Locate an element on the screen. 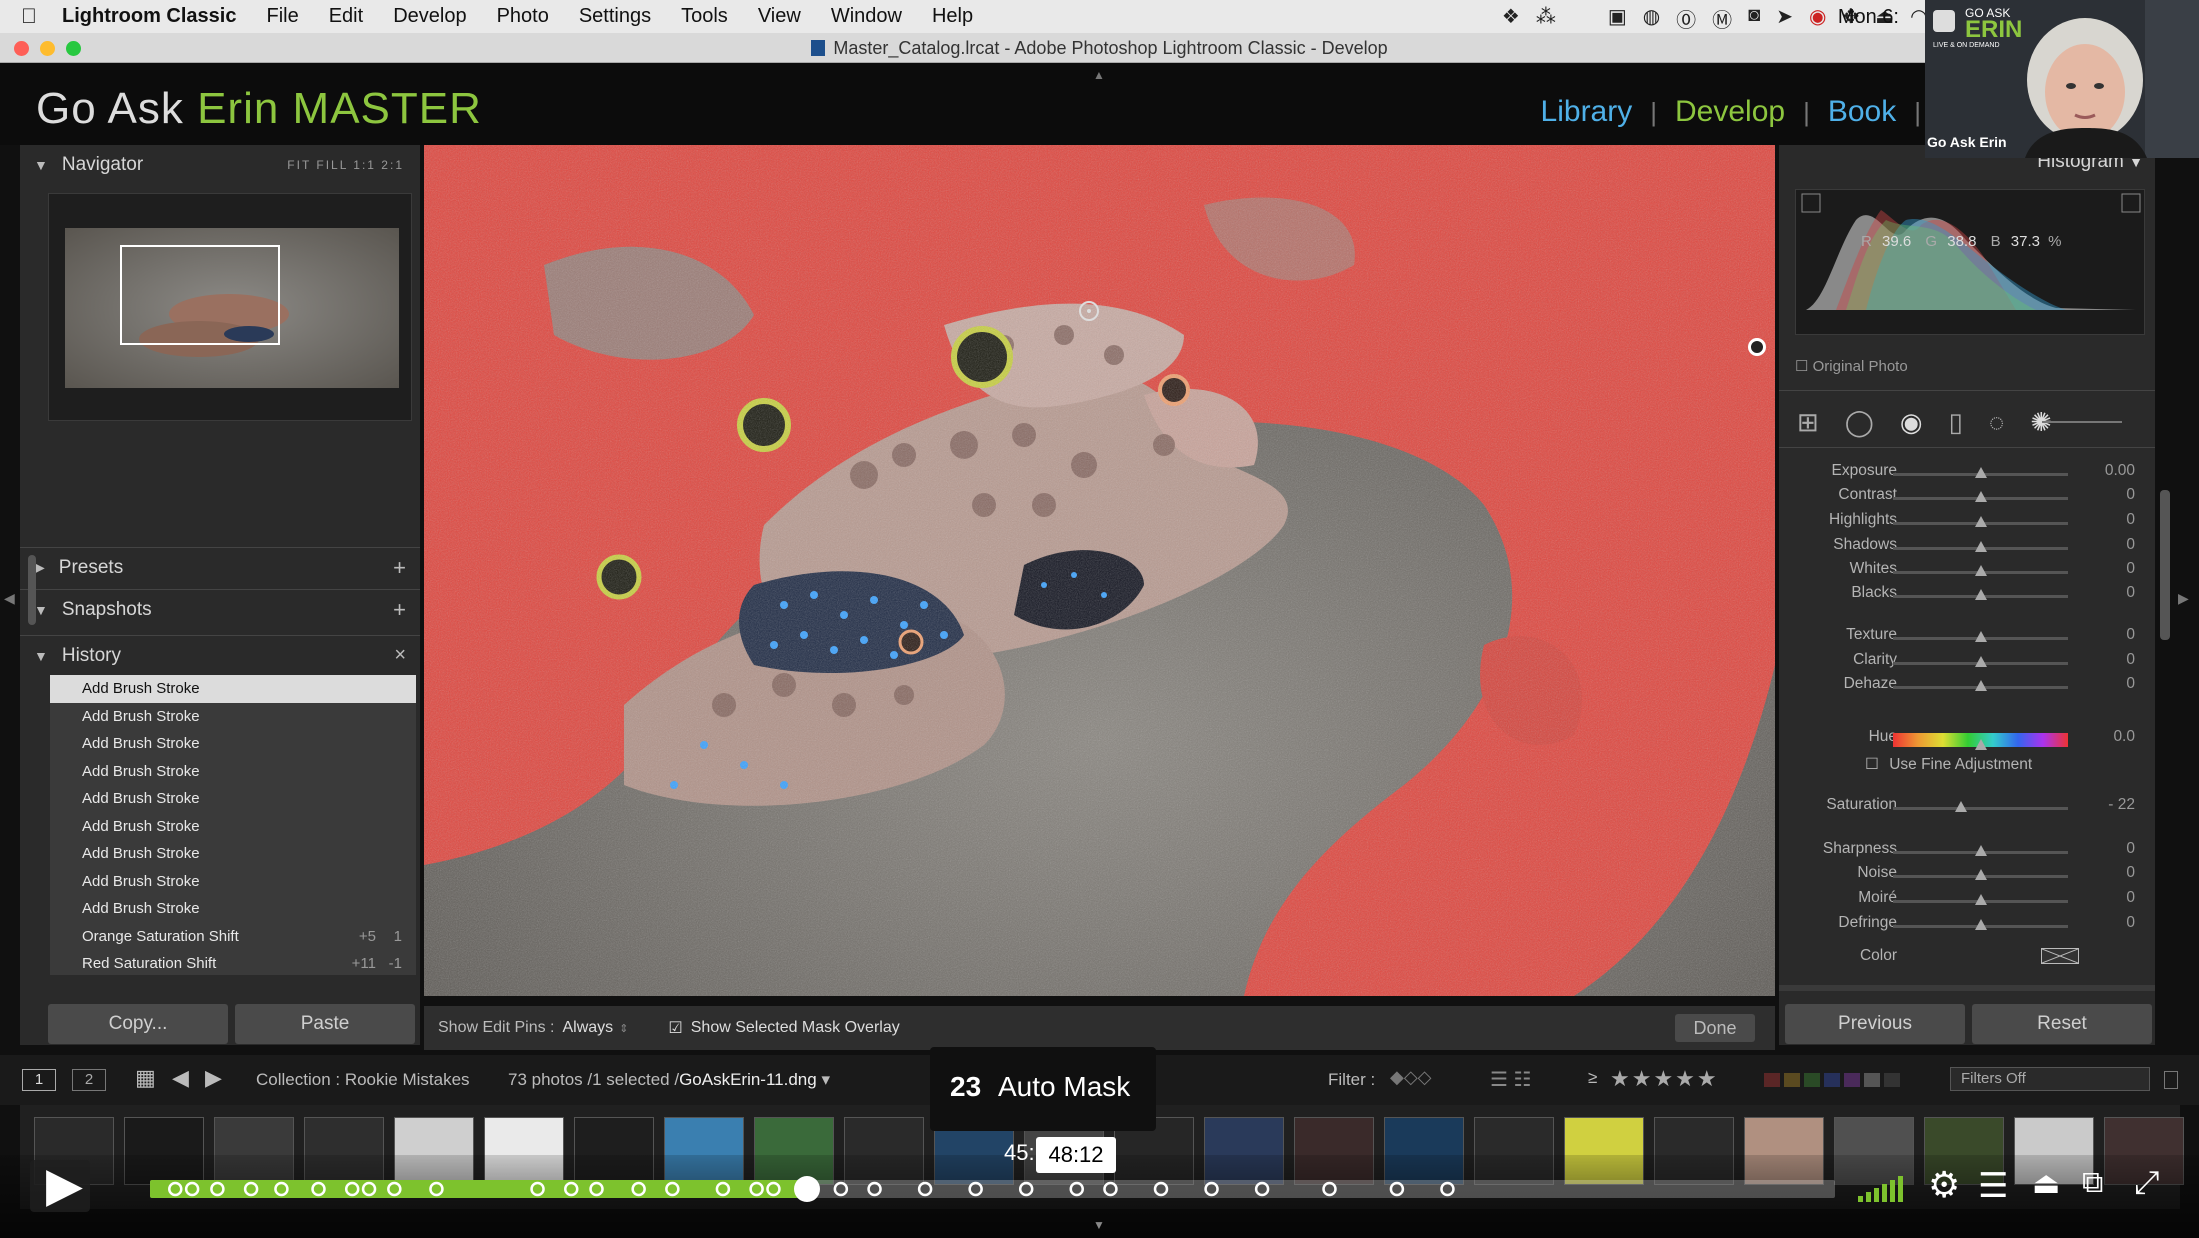 This screenshot has width=2199, height=1238. m-icon: Ⓜ is located at coordinates (1722, 18).